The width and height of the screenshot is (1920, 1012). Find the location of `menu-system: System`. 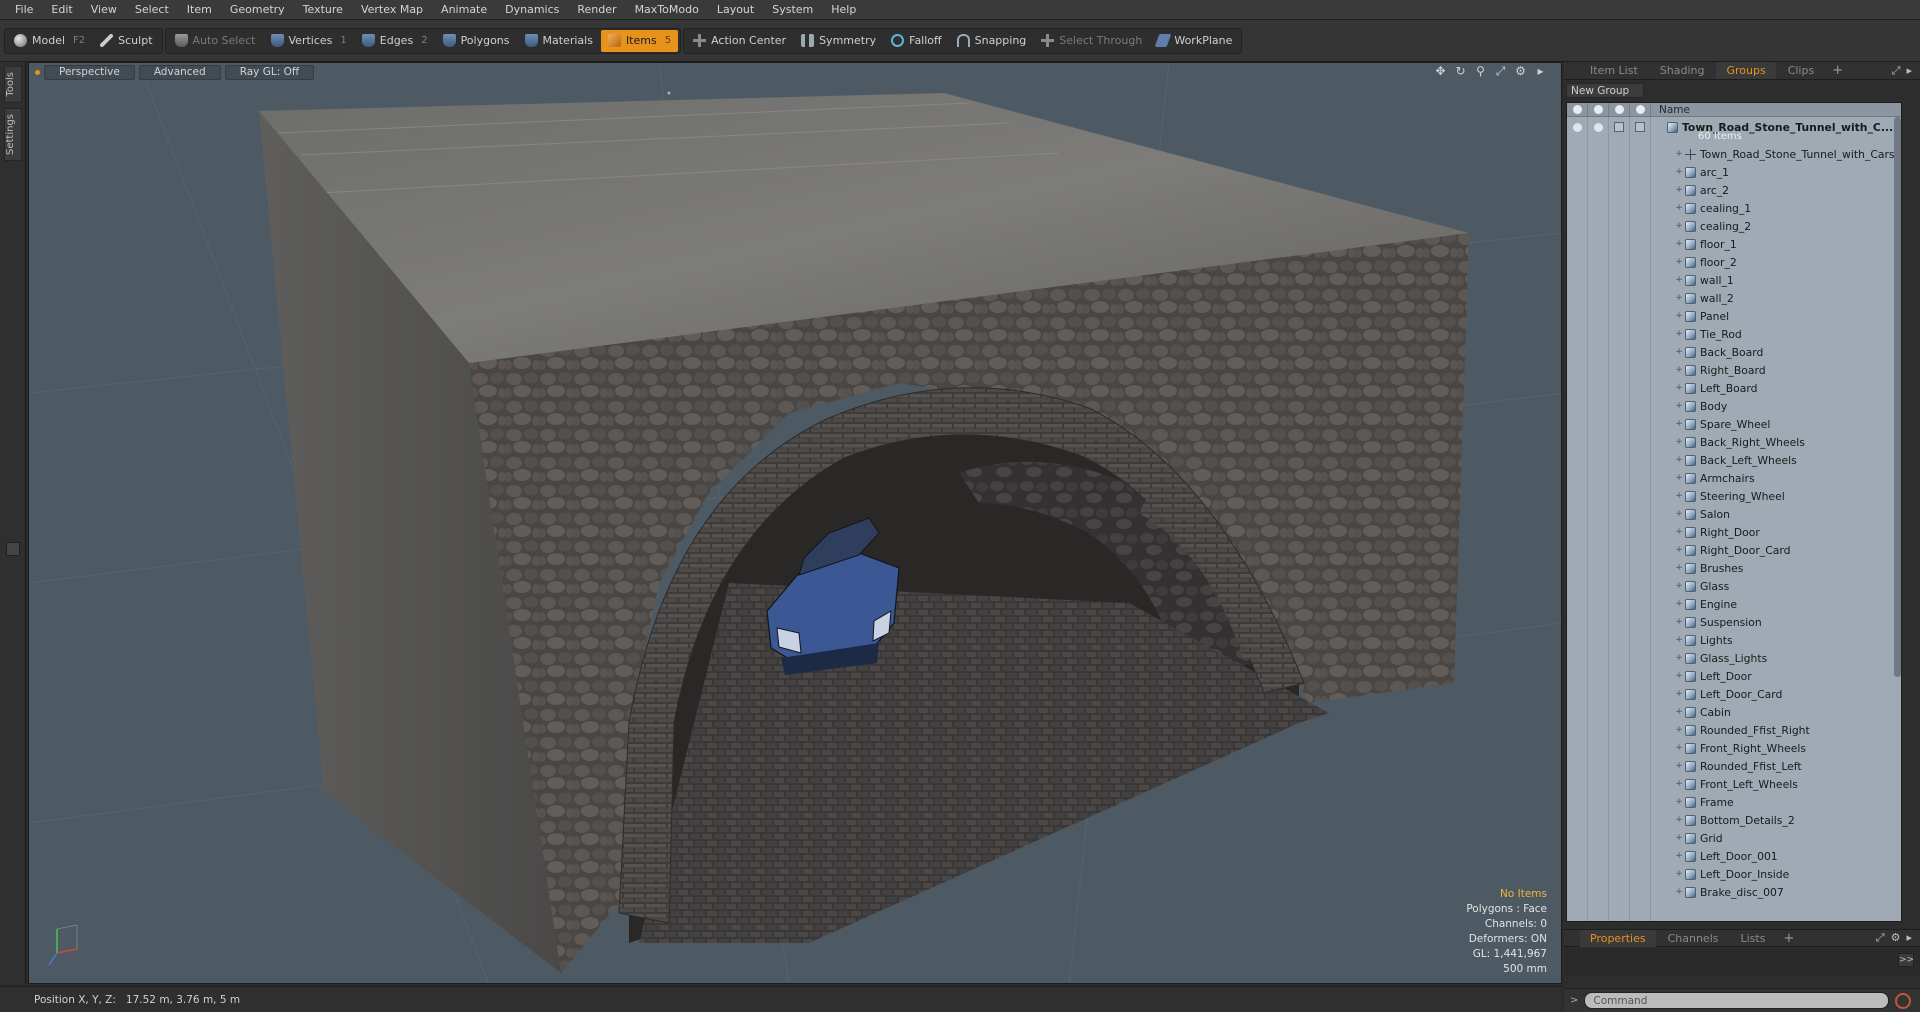

menu-system: System is located at coordinates (792, 10).